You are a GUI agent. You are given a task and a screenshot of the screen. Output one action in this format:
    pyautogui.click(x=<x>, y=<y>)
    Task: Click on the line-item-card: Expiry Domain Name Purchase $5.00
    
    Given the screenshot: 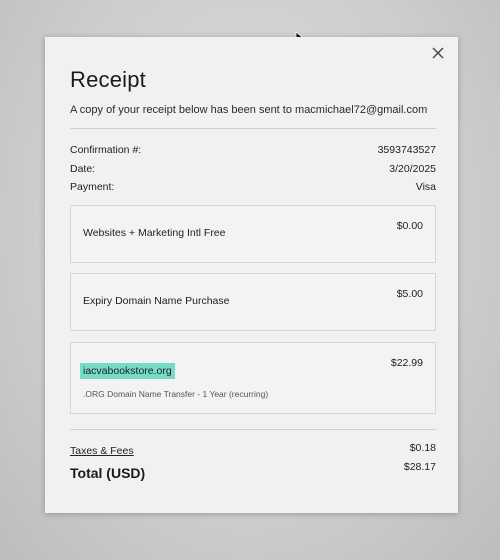 What is the action you would take?
    pyautogui.click(x=253, y=302)
    